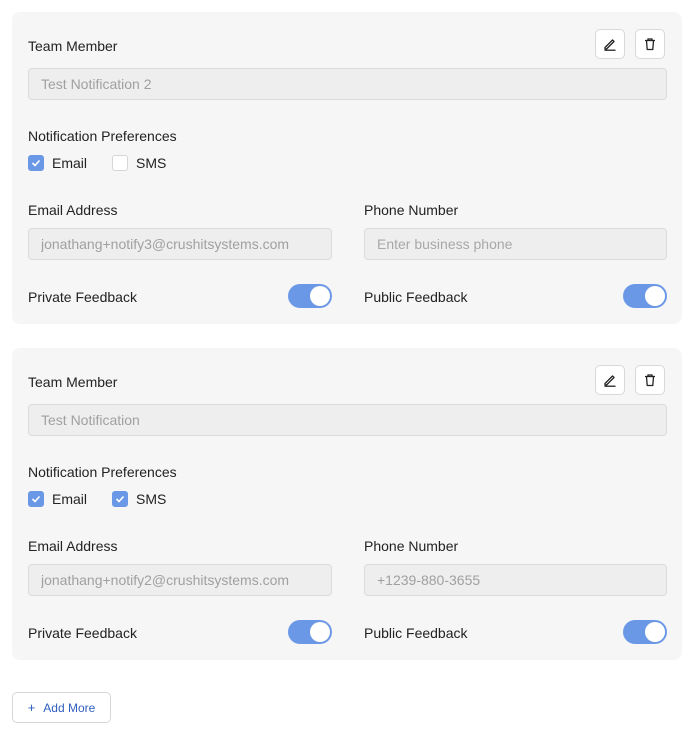  I want to click on checkbox-unchecked, so click(120, 163).